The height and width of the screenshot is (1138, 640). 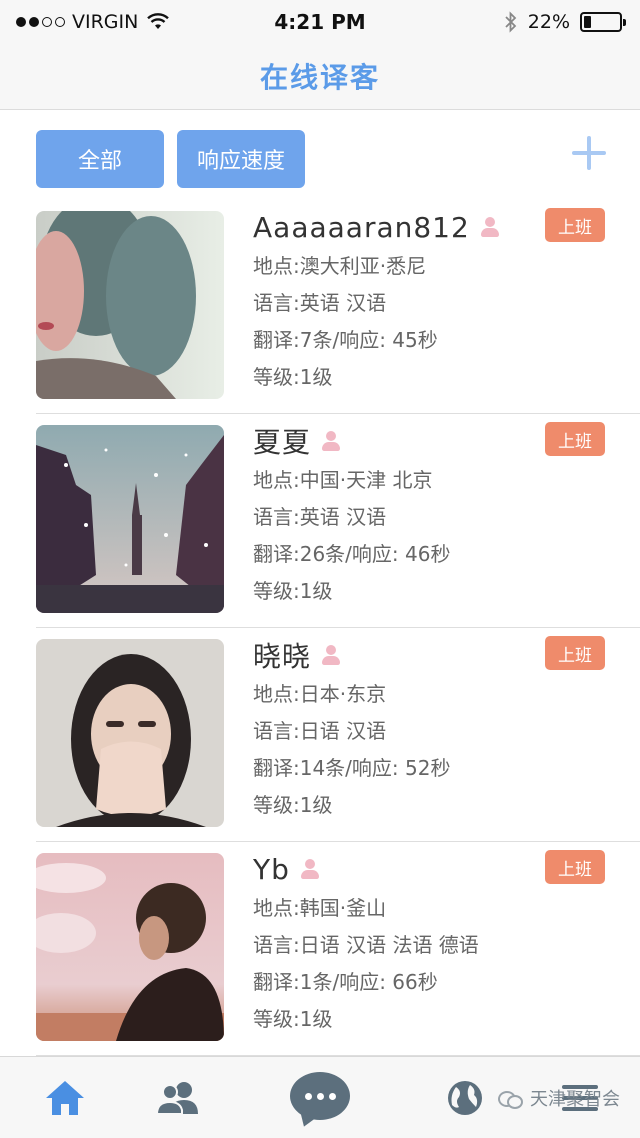 I want to click on battery-percent: 22%, so click(x=548, y=22).